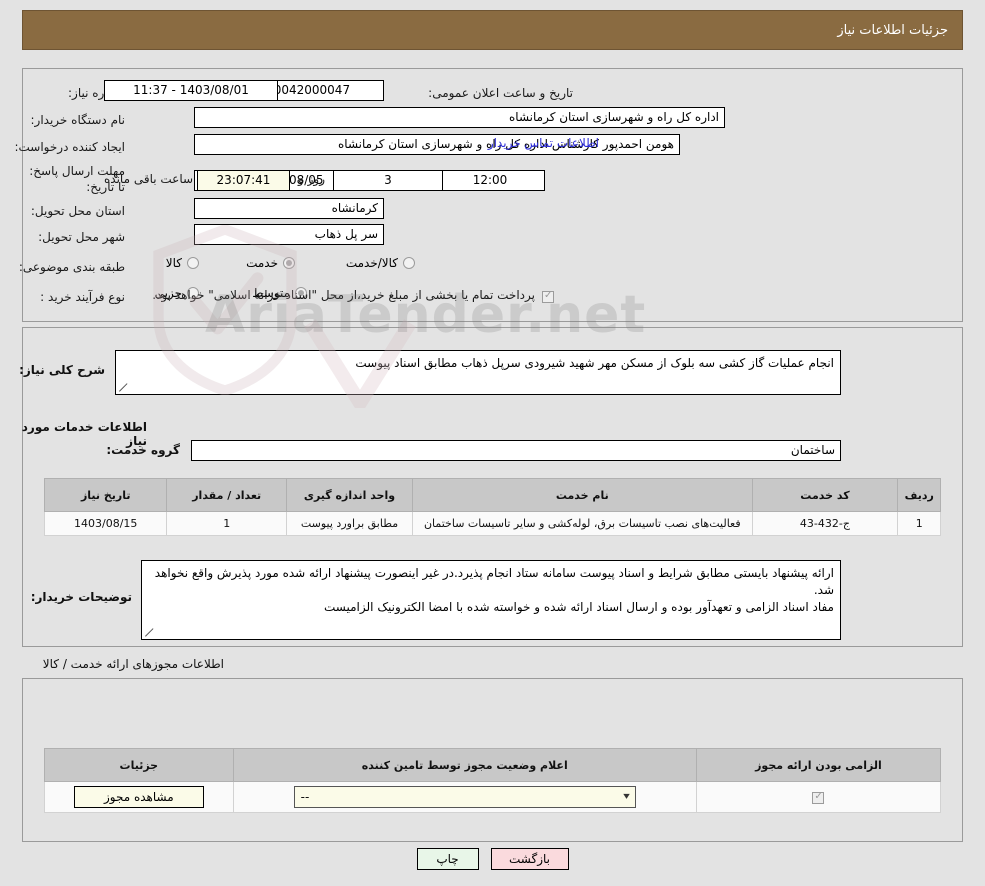 Image resolution: width=985 pixels, height=886 pixels. I want to click on city-label: شهر محل تحویل:, so click(81, 237).